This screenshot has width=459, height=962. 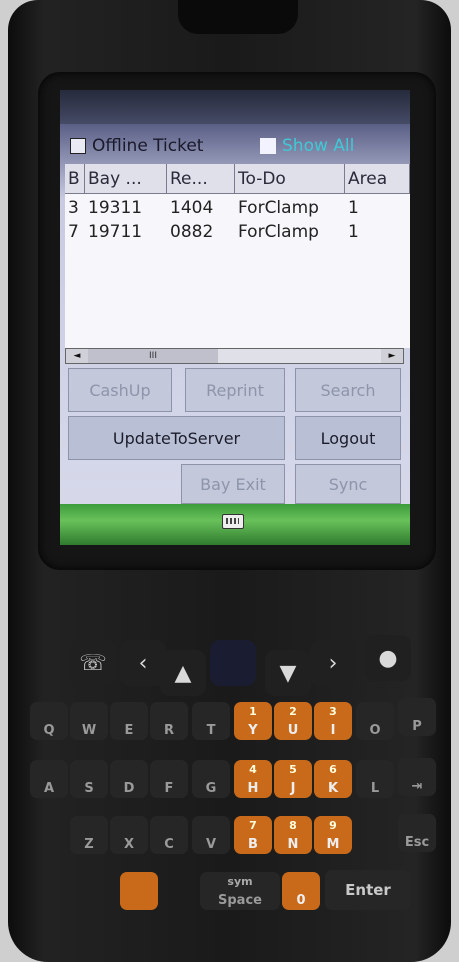 I want to click on horizontal-scrollbar: ◄ III ►, so click(x=234, y=356).